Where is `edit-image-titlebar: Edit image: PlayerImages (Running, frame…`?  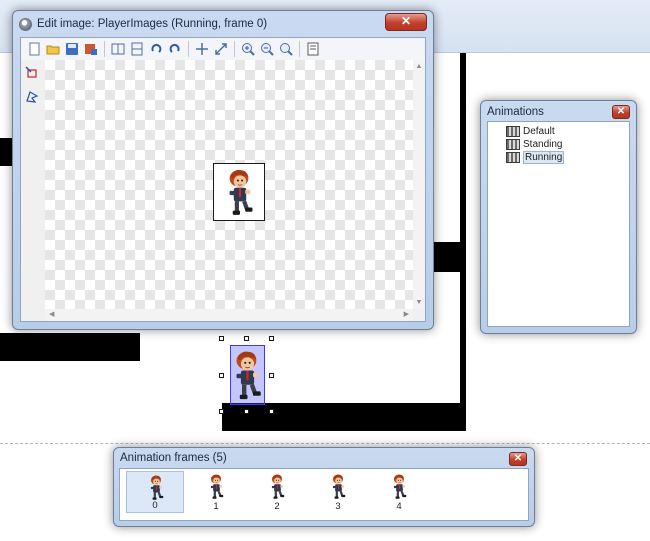
edit-image-titlebar: Edit image: PlayerImages (Running, frame… is located at coordinates (223, 24).